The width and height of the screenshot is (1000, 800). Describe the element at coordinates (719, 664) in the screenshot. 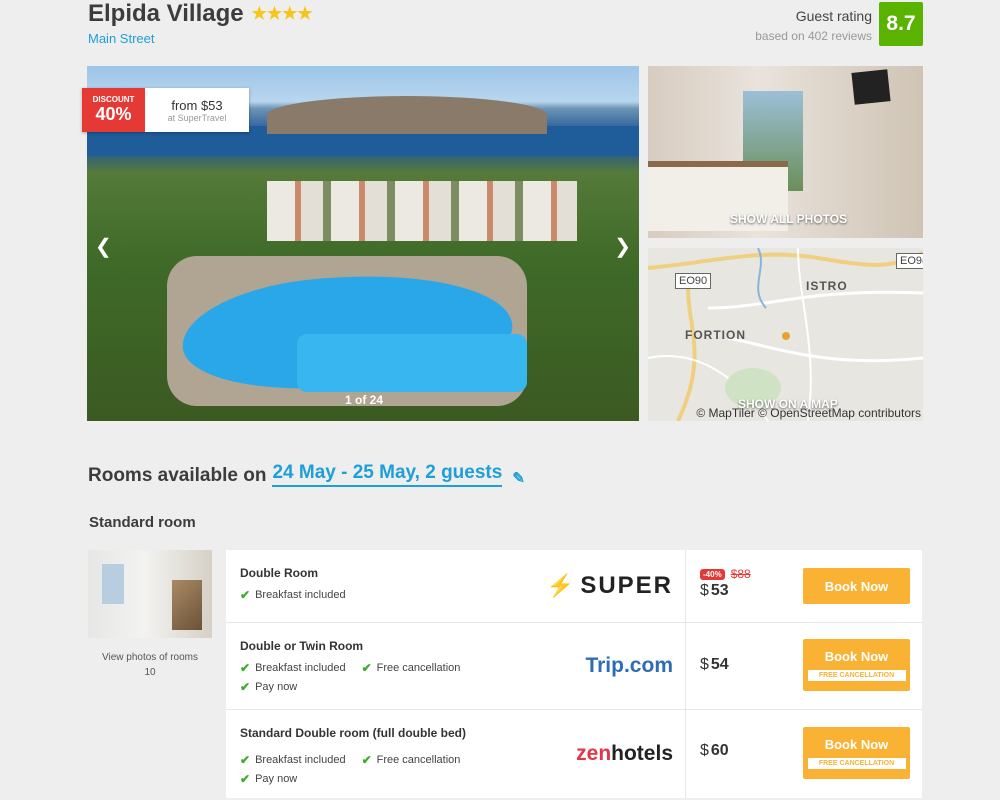

I see `price-value: 54` at that location.